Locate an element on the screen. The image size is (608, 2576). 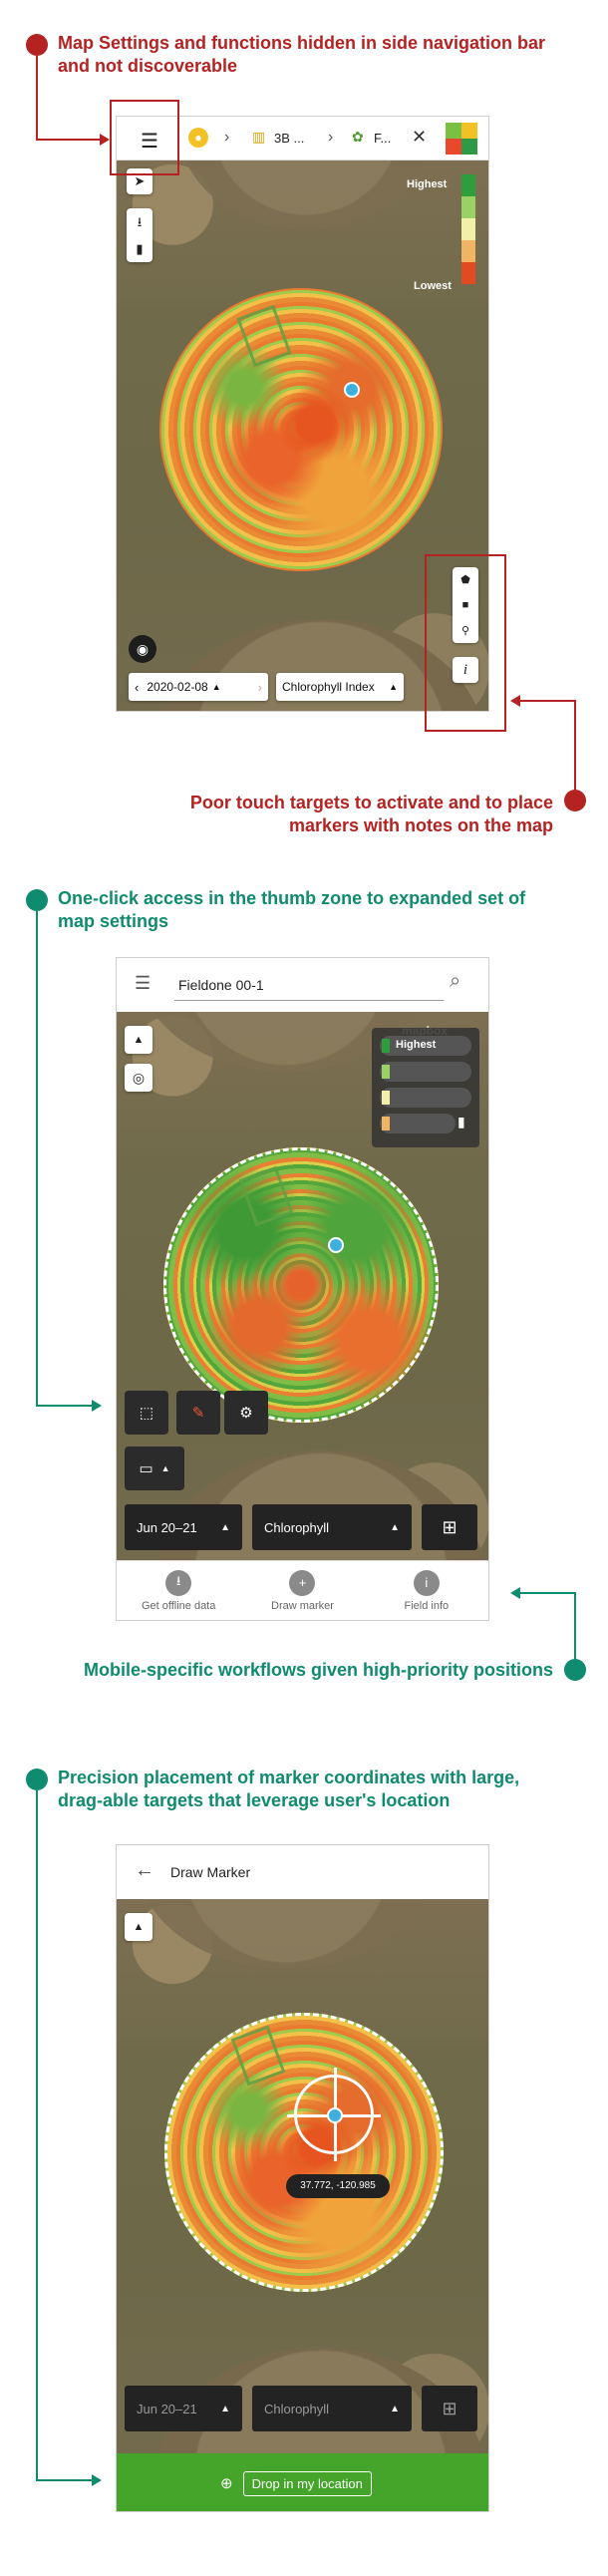
settings-button: ⚙ is located at coordinates (246, 1413).